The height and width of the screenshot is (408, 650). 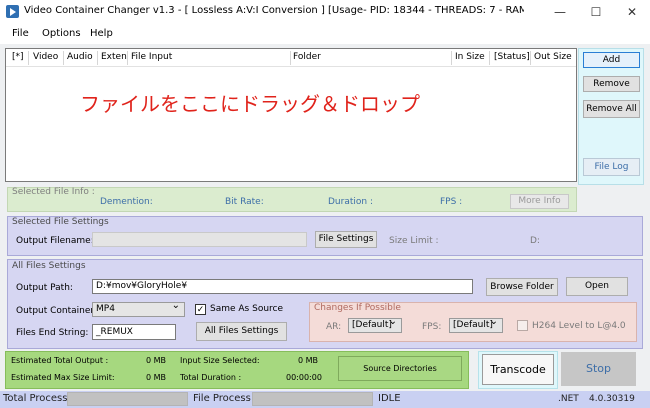 What do you see at coordinates (282, 286) in the screenshot?
I see `output-path-input: D:¥mov¥GloryHole¥` at bounding box center [282, 286].